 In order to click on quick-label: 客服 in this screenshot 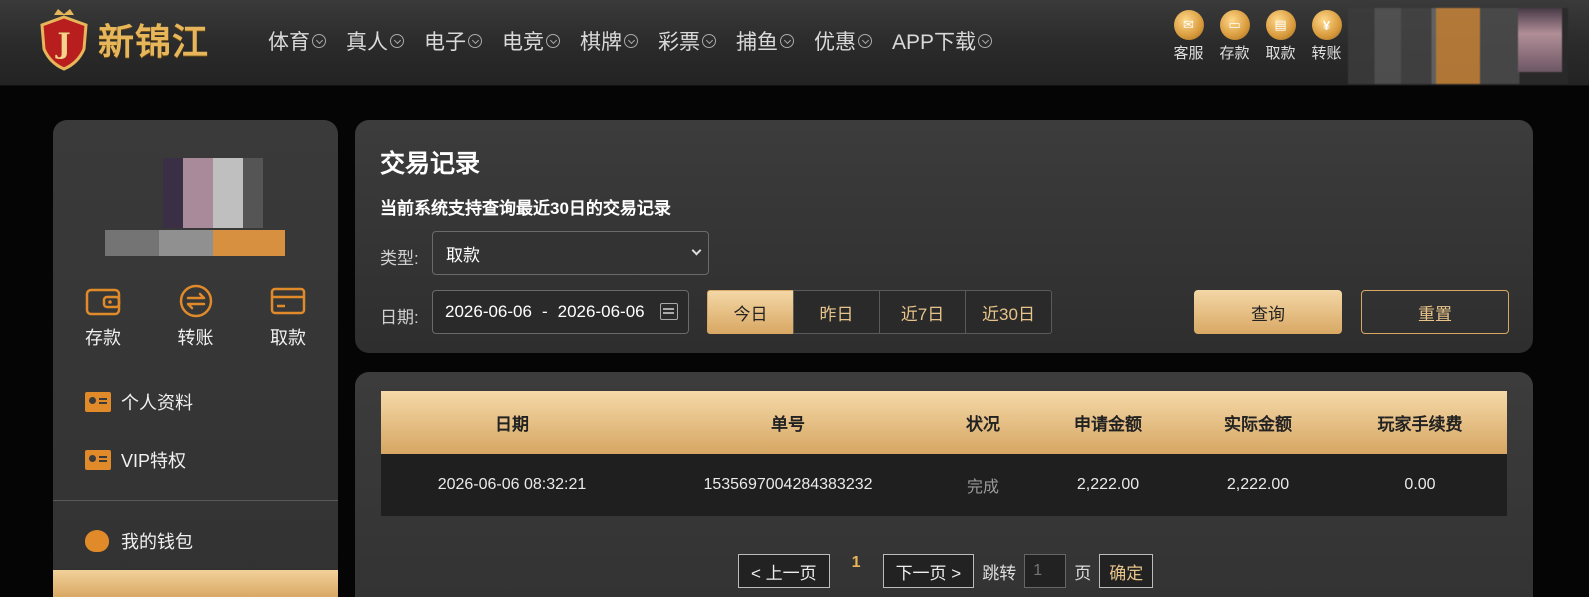, I will do `click(1188, 53)`.